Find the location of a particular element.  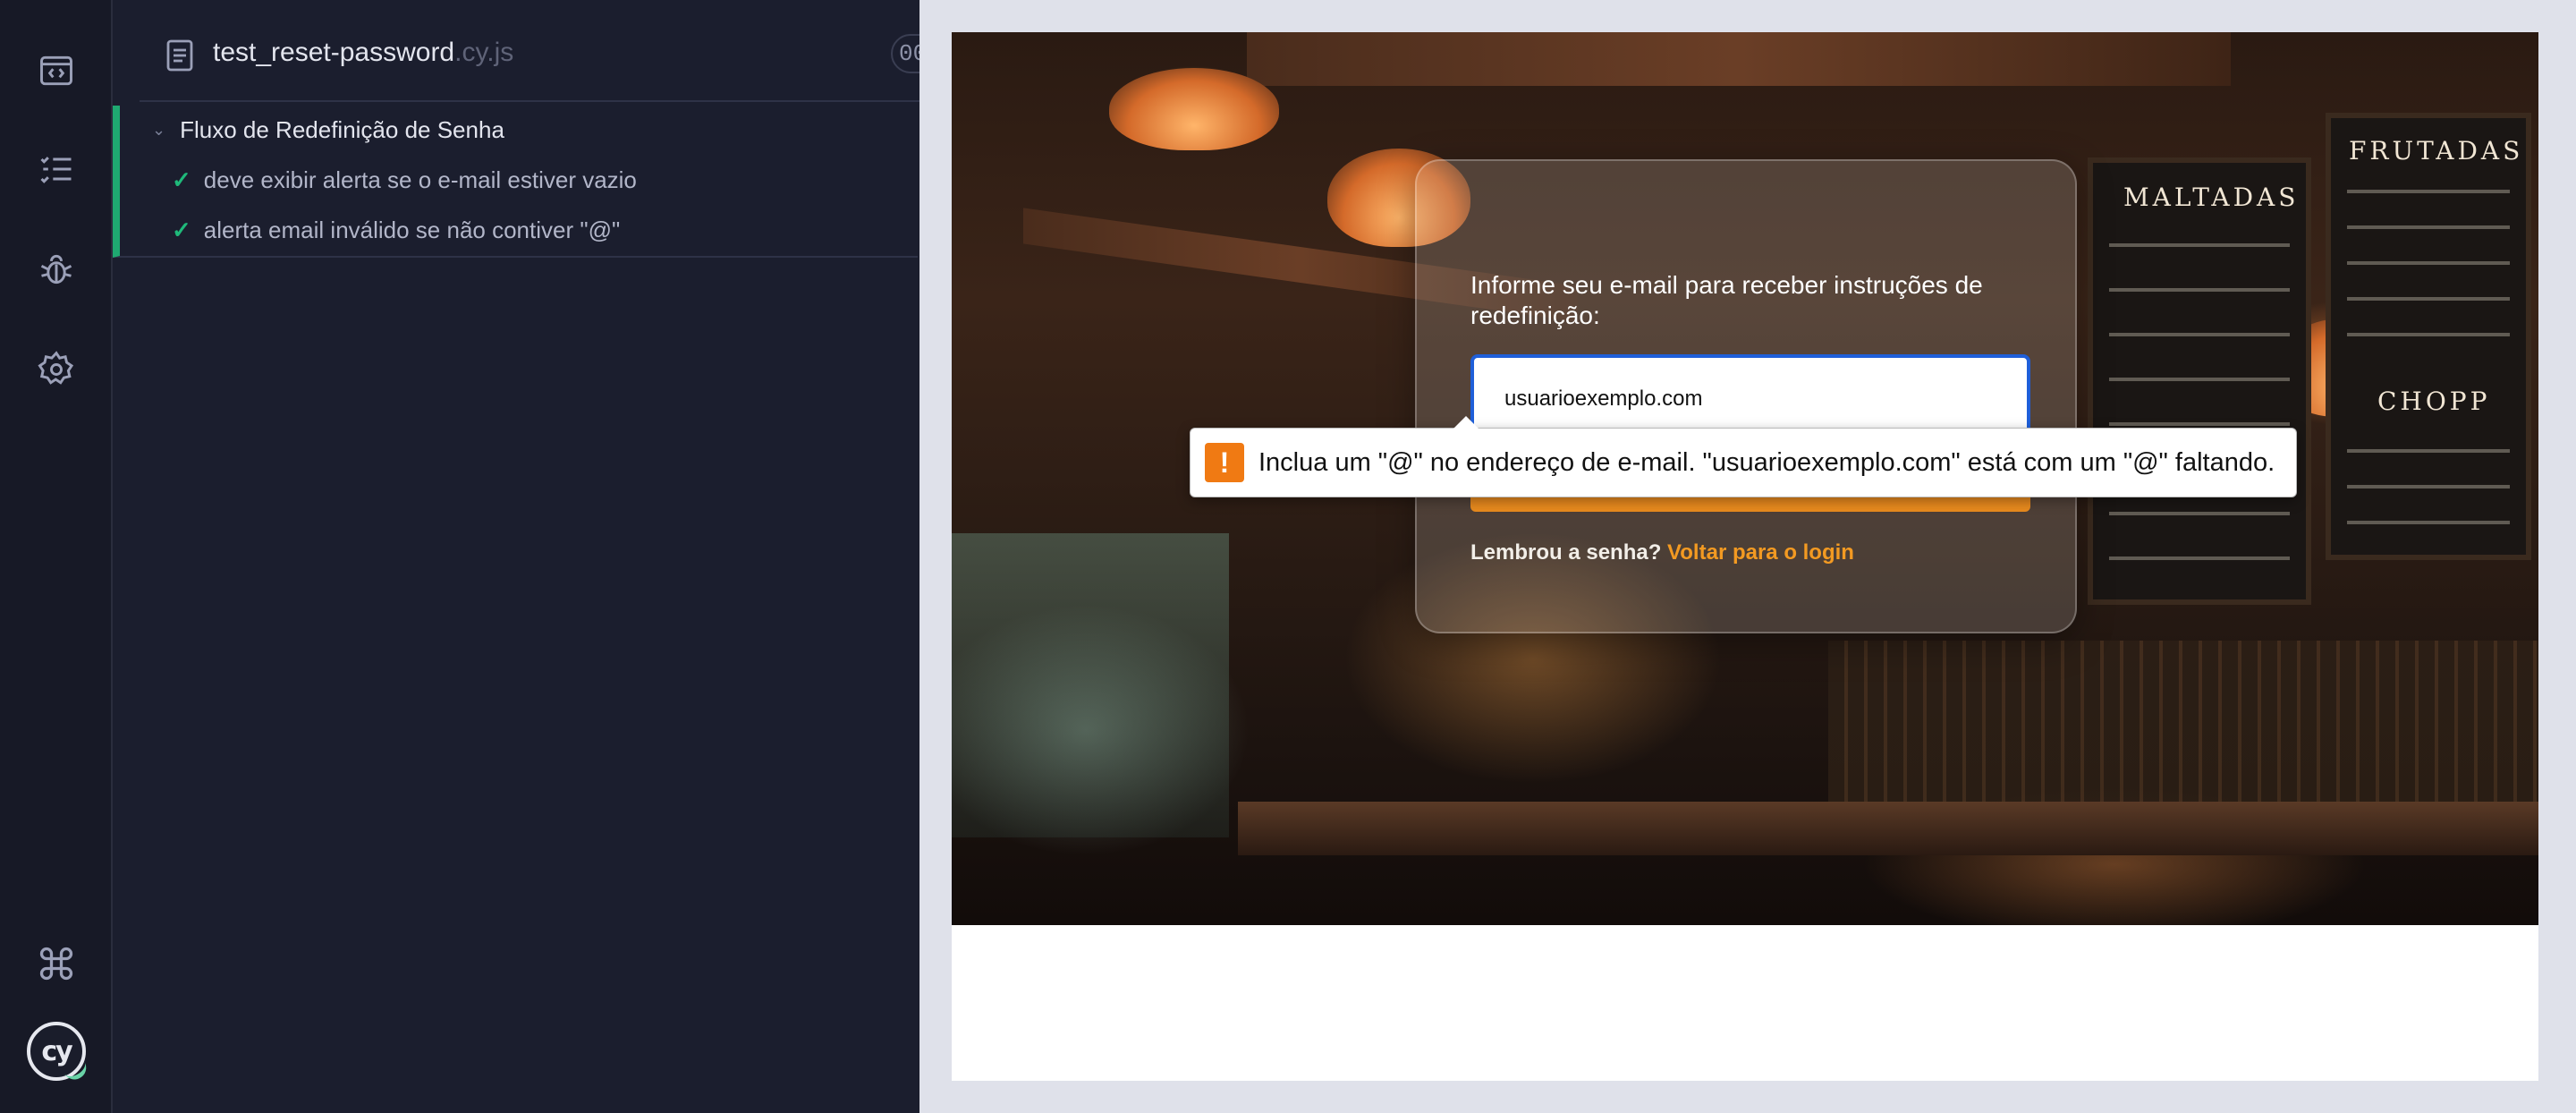

chevron-down-icon: ⌄ is located at coordinates (159, 130).